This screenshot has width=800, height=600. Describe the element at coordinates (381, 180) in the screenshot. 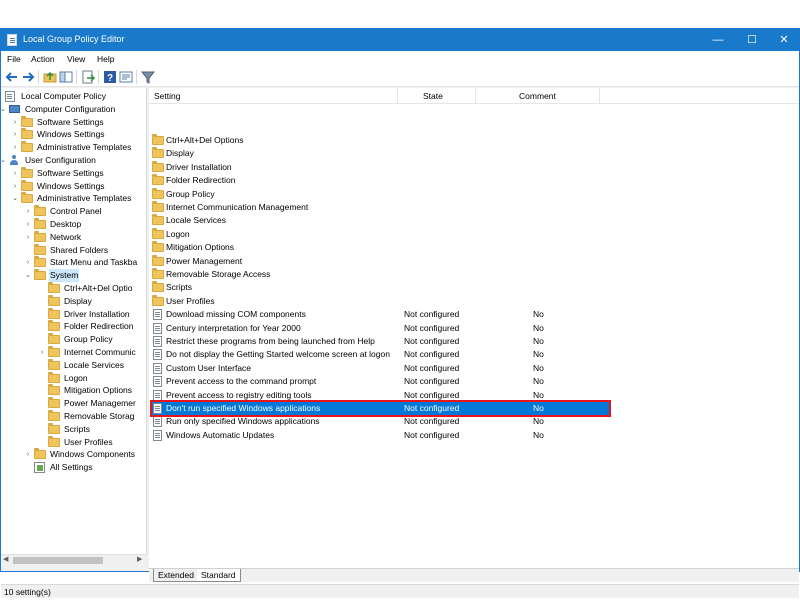

I see `folder-row: Folder Redirection` at that location.